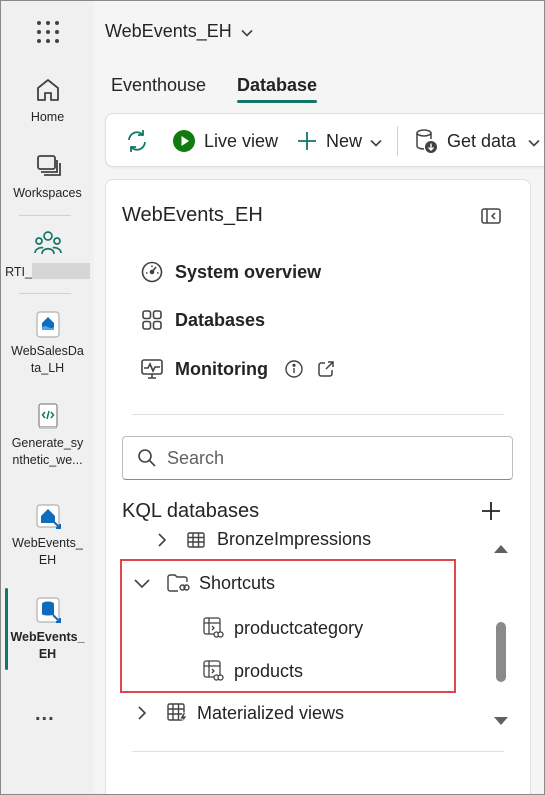  What do you see at coordinates (47, 90) in the screenshot?
I see `home-icon` at bounding box center [47, 90].